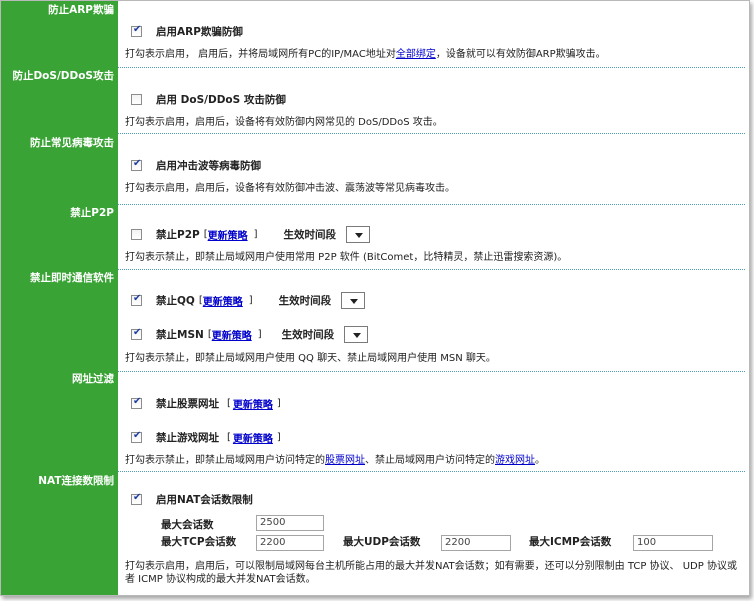  Describe the element at coordinates (284, 122) in the screenshot. I see `dos-description: 打勾表示启用，启用后，设备将有效防御内网常见的 DoS/DDoS 攻击。` at that location.